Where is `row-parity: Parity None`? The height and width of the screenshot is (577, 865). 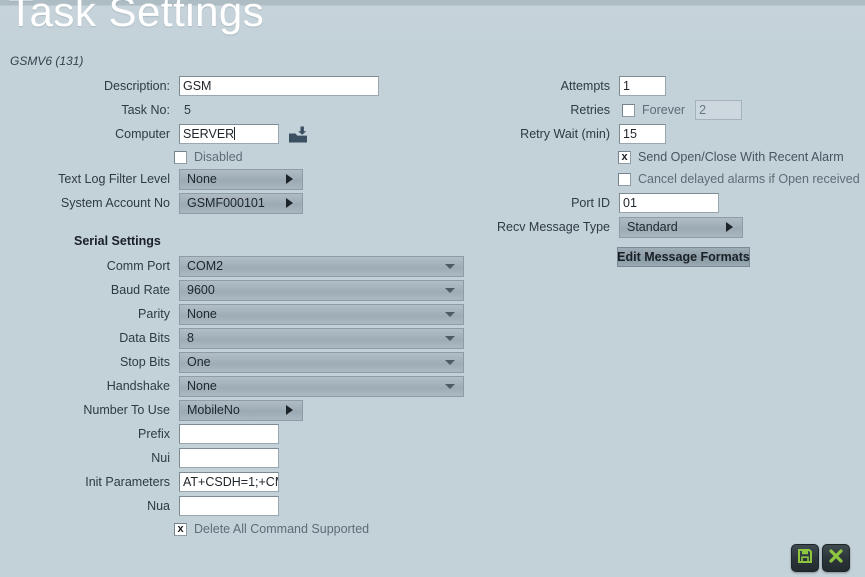 row-parity: Parity None is located at coordinates (247, 314).